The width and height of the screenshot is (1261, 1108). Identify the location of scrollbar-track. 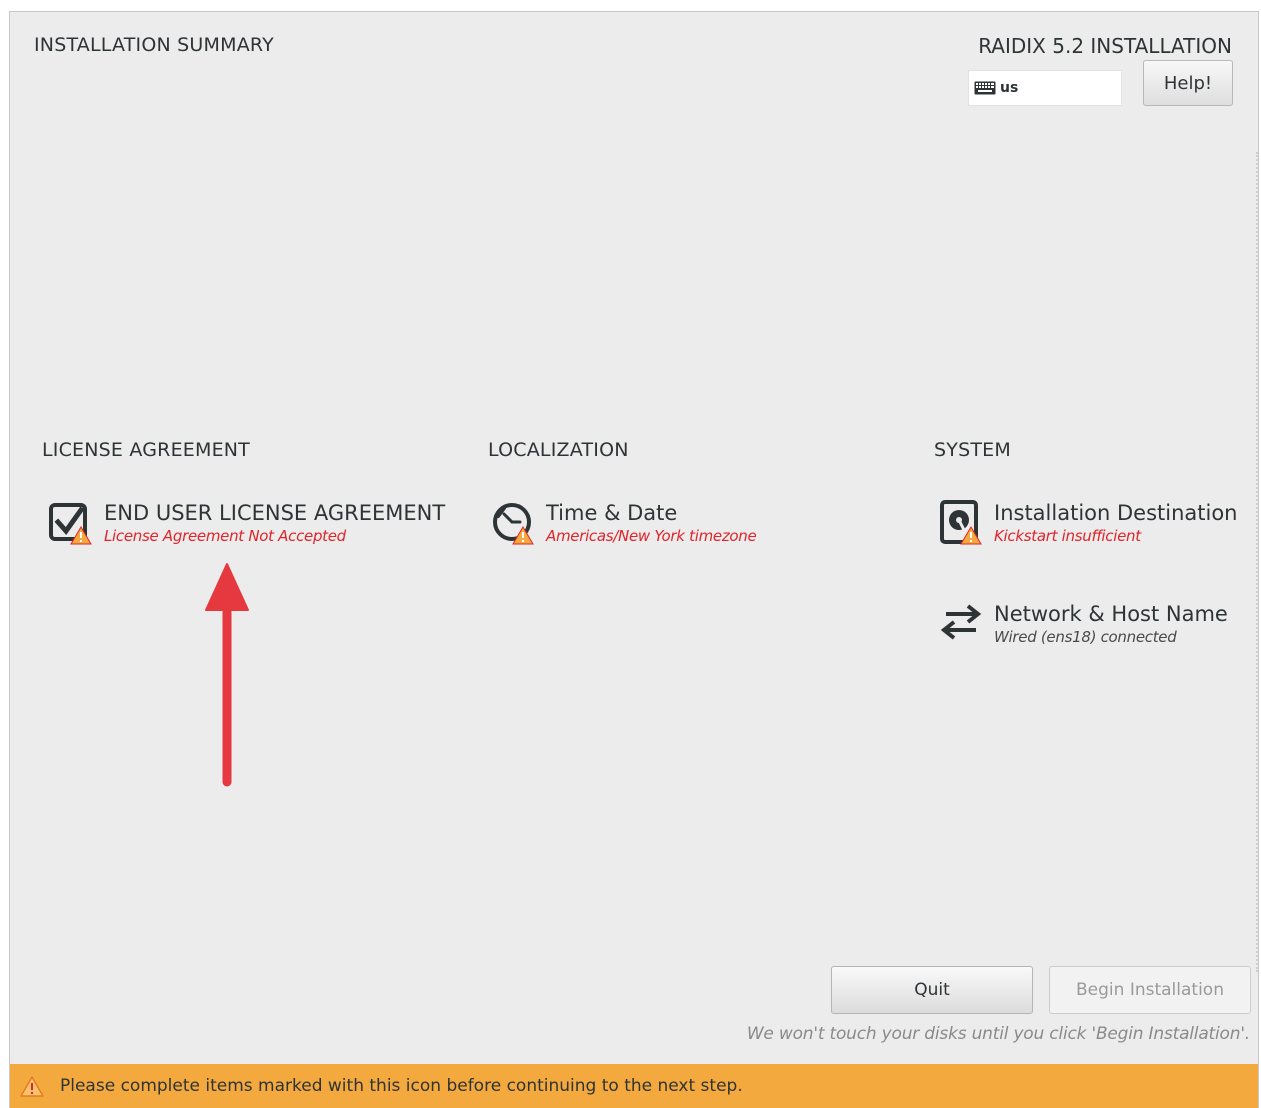
(1257, 562).